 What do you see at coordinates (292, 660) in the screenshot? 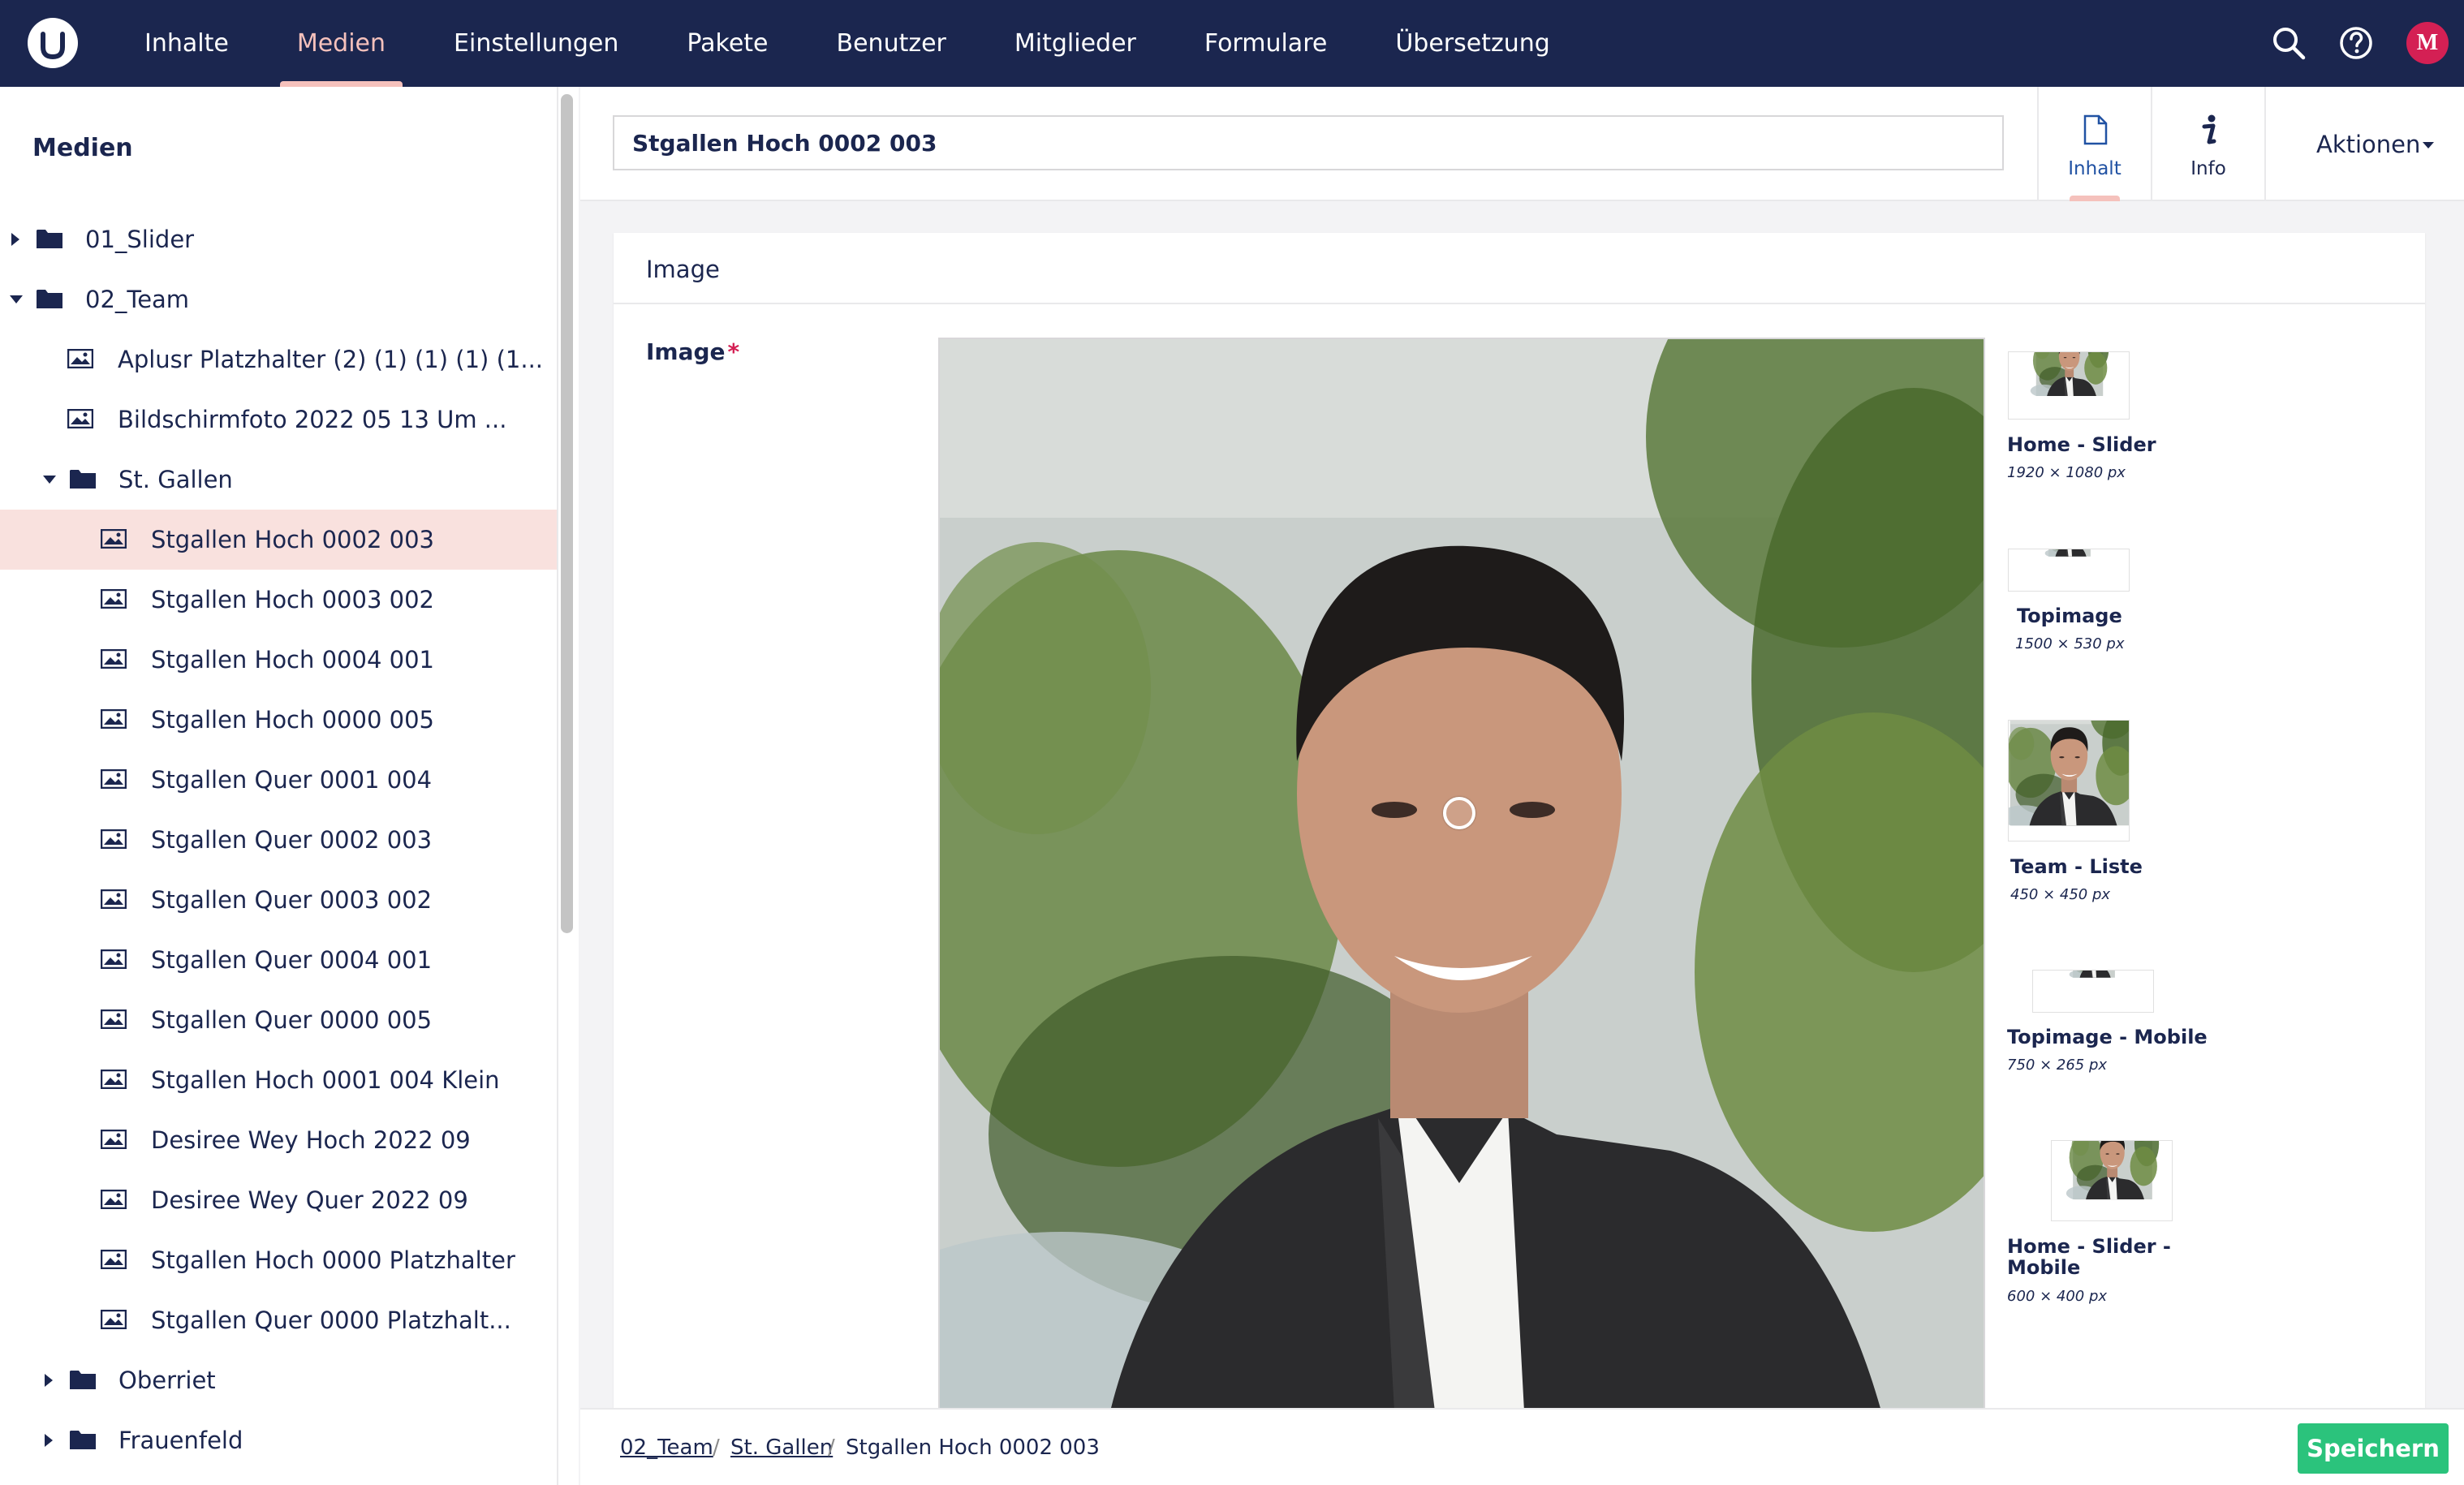
I see `tree-item-label: Stgallen Hoch 0004 001` at bounding box center [292, 660].